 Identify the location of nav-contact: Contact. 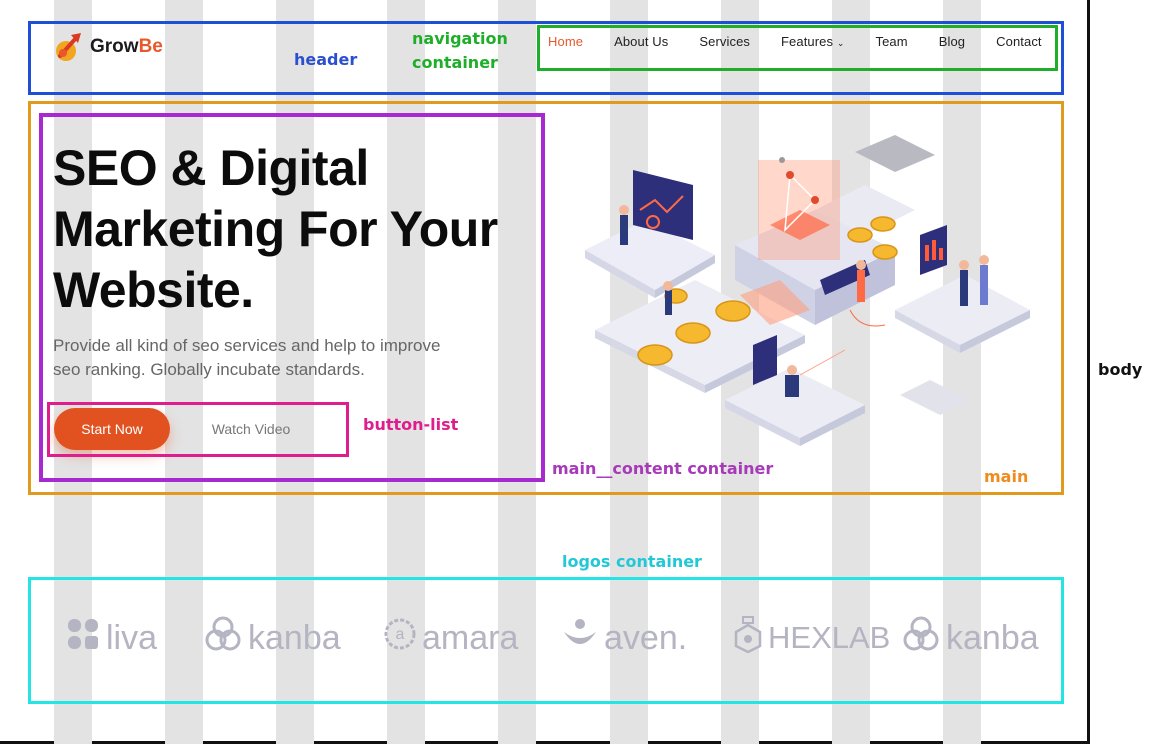
(1019, 41).